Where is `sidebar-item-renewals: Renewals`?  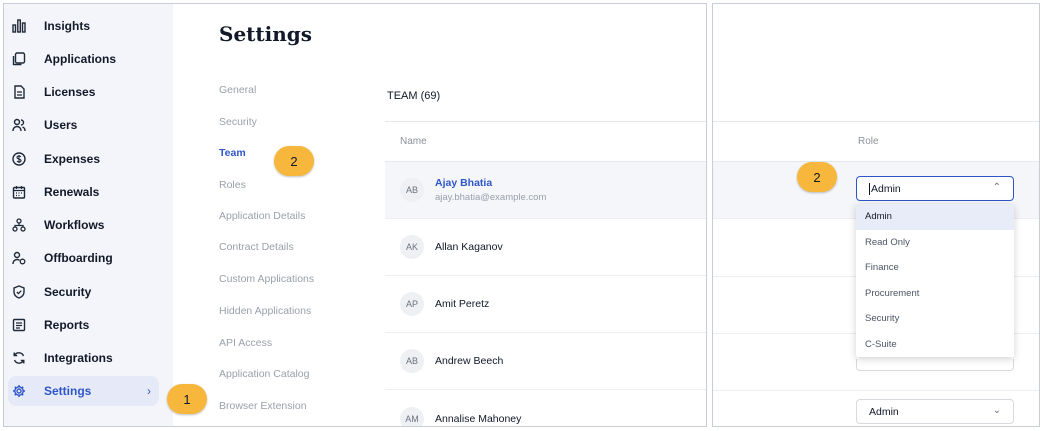 sidebar-item-renewals: Renewals is located at coordinates (83, 192).